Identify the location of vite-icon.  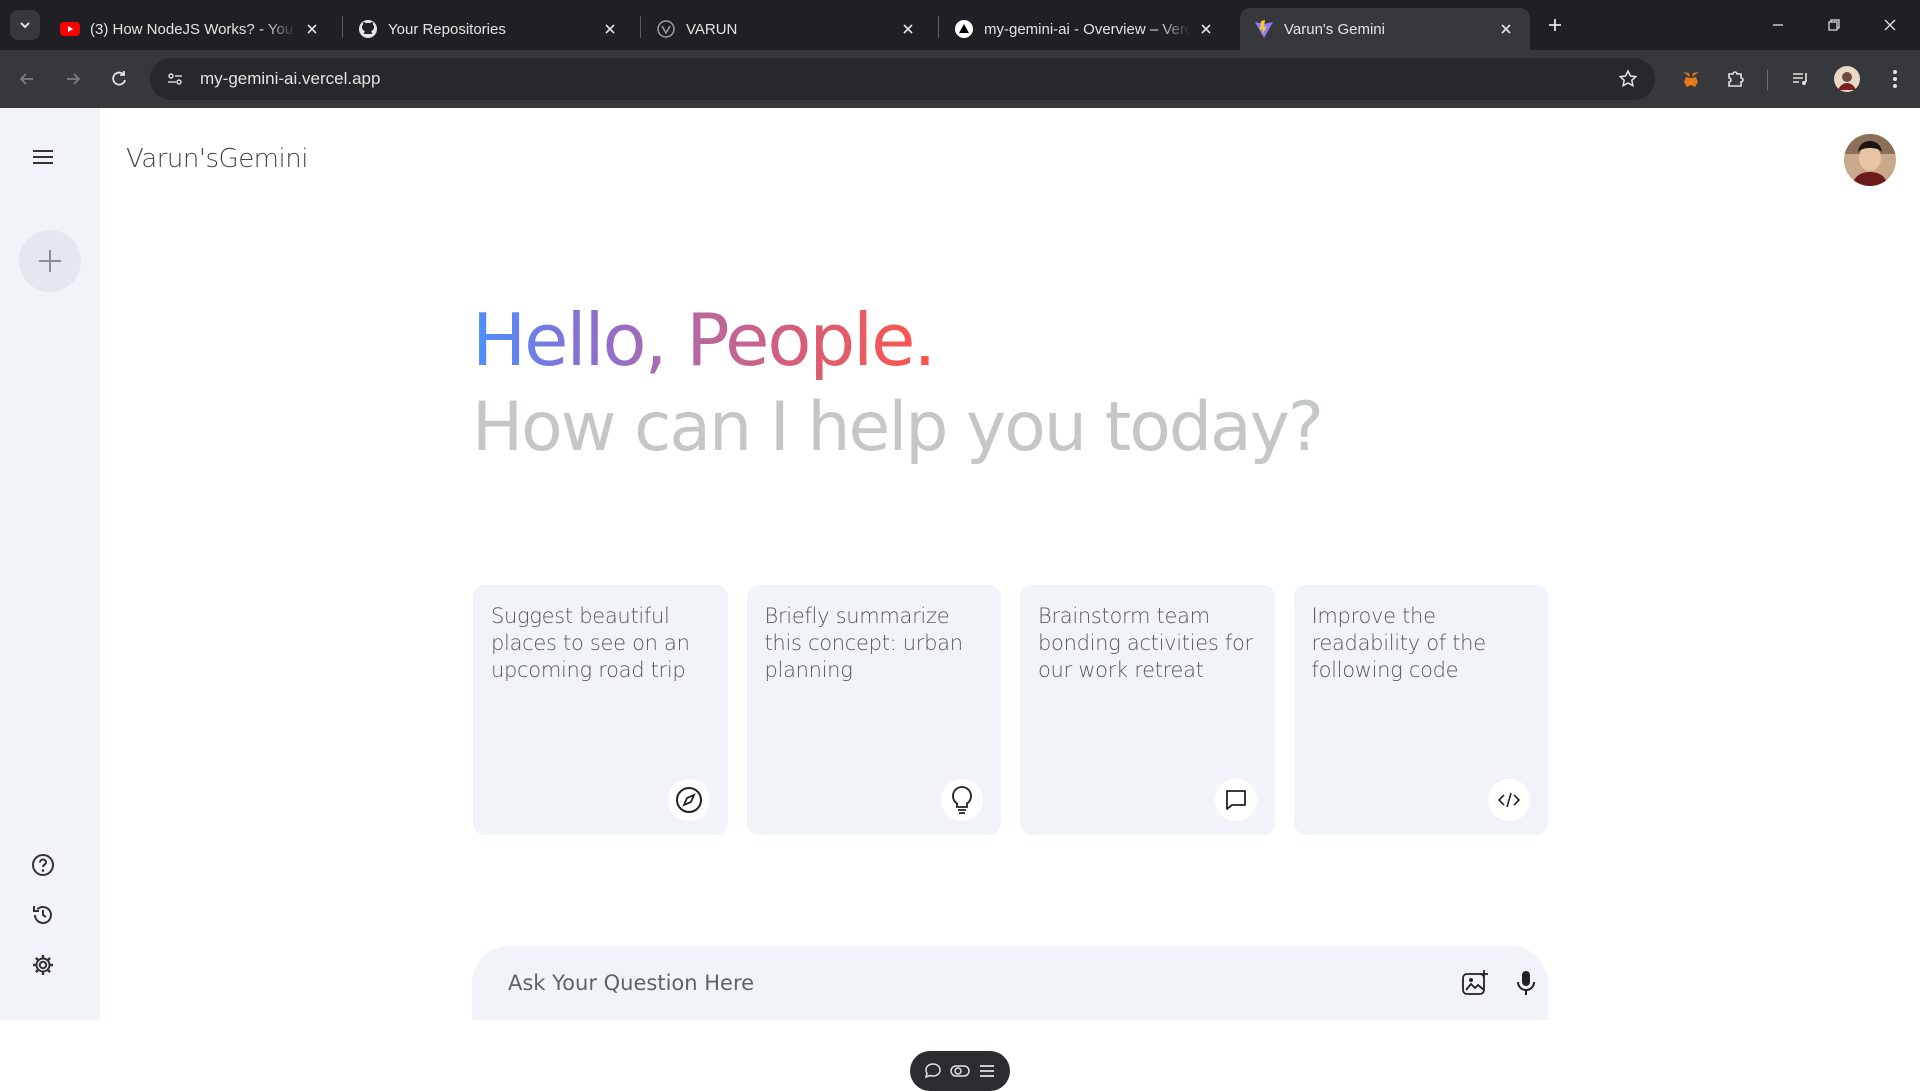
(1264, 29).